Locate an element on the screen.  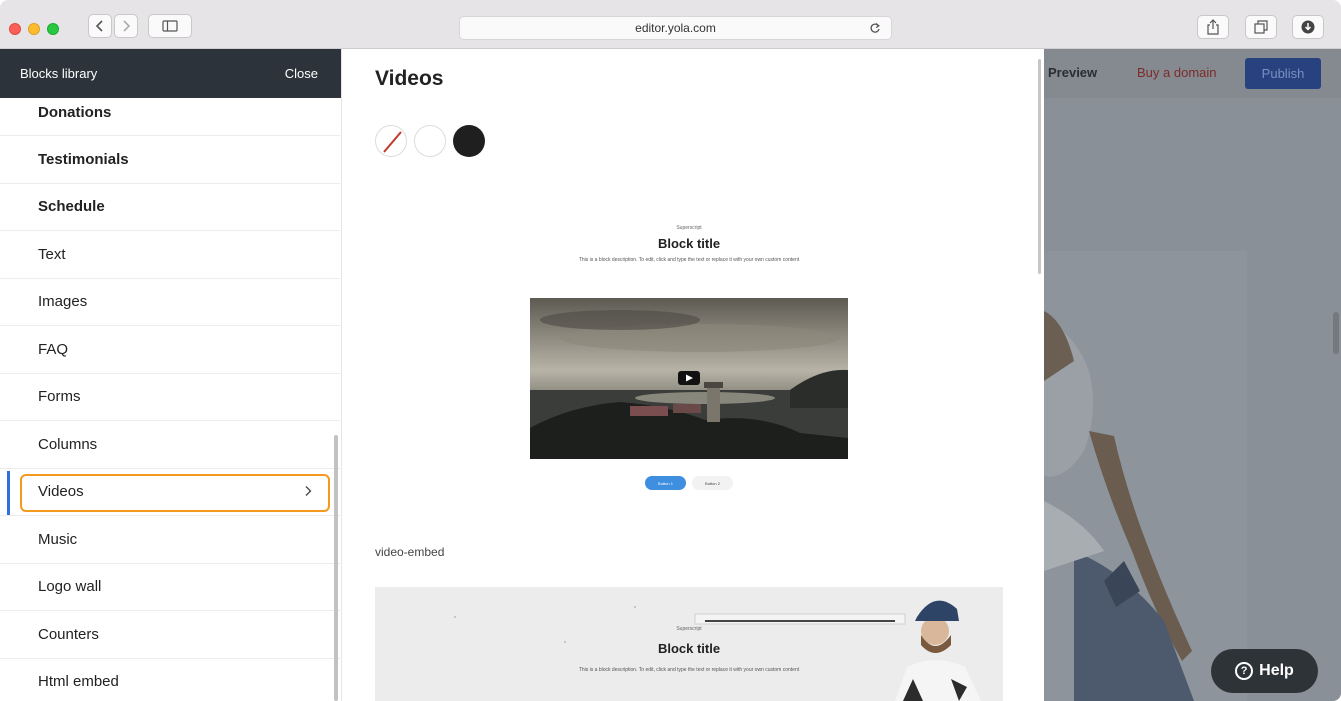
sidebar-item-forms: Forms is located at coordinates (170, 397).